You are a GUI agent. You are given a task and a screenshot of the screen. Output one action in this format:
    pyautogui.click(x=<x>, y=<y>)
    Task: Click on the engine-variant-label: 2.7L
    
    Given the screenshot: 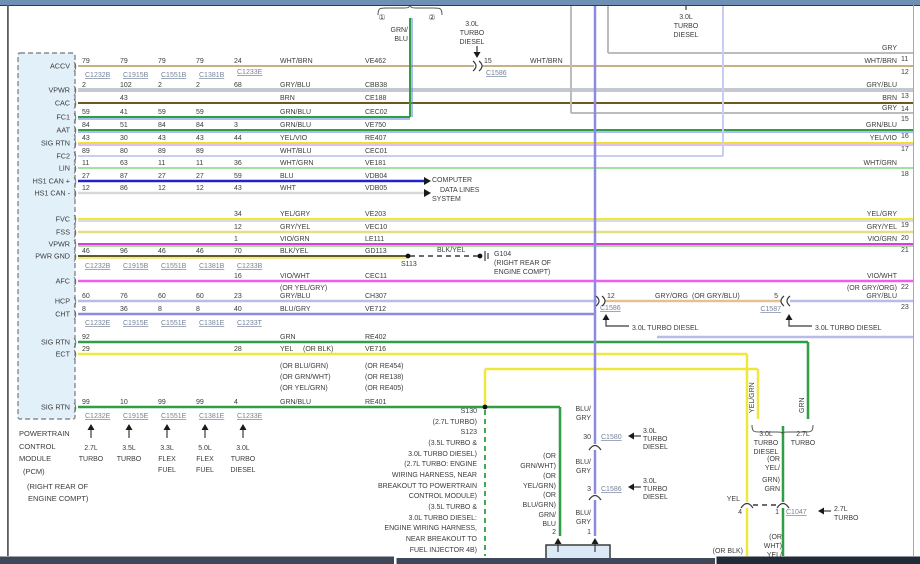 What is the action you would take?
    pyautogui.click(x=91, y=448)
    